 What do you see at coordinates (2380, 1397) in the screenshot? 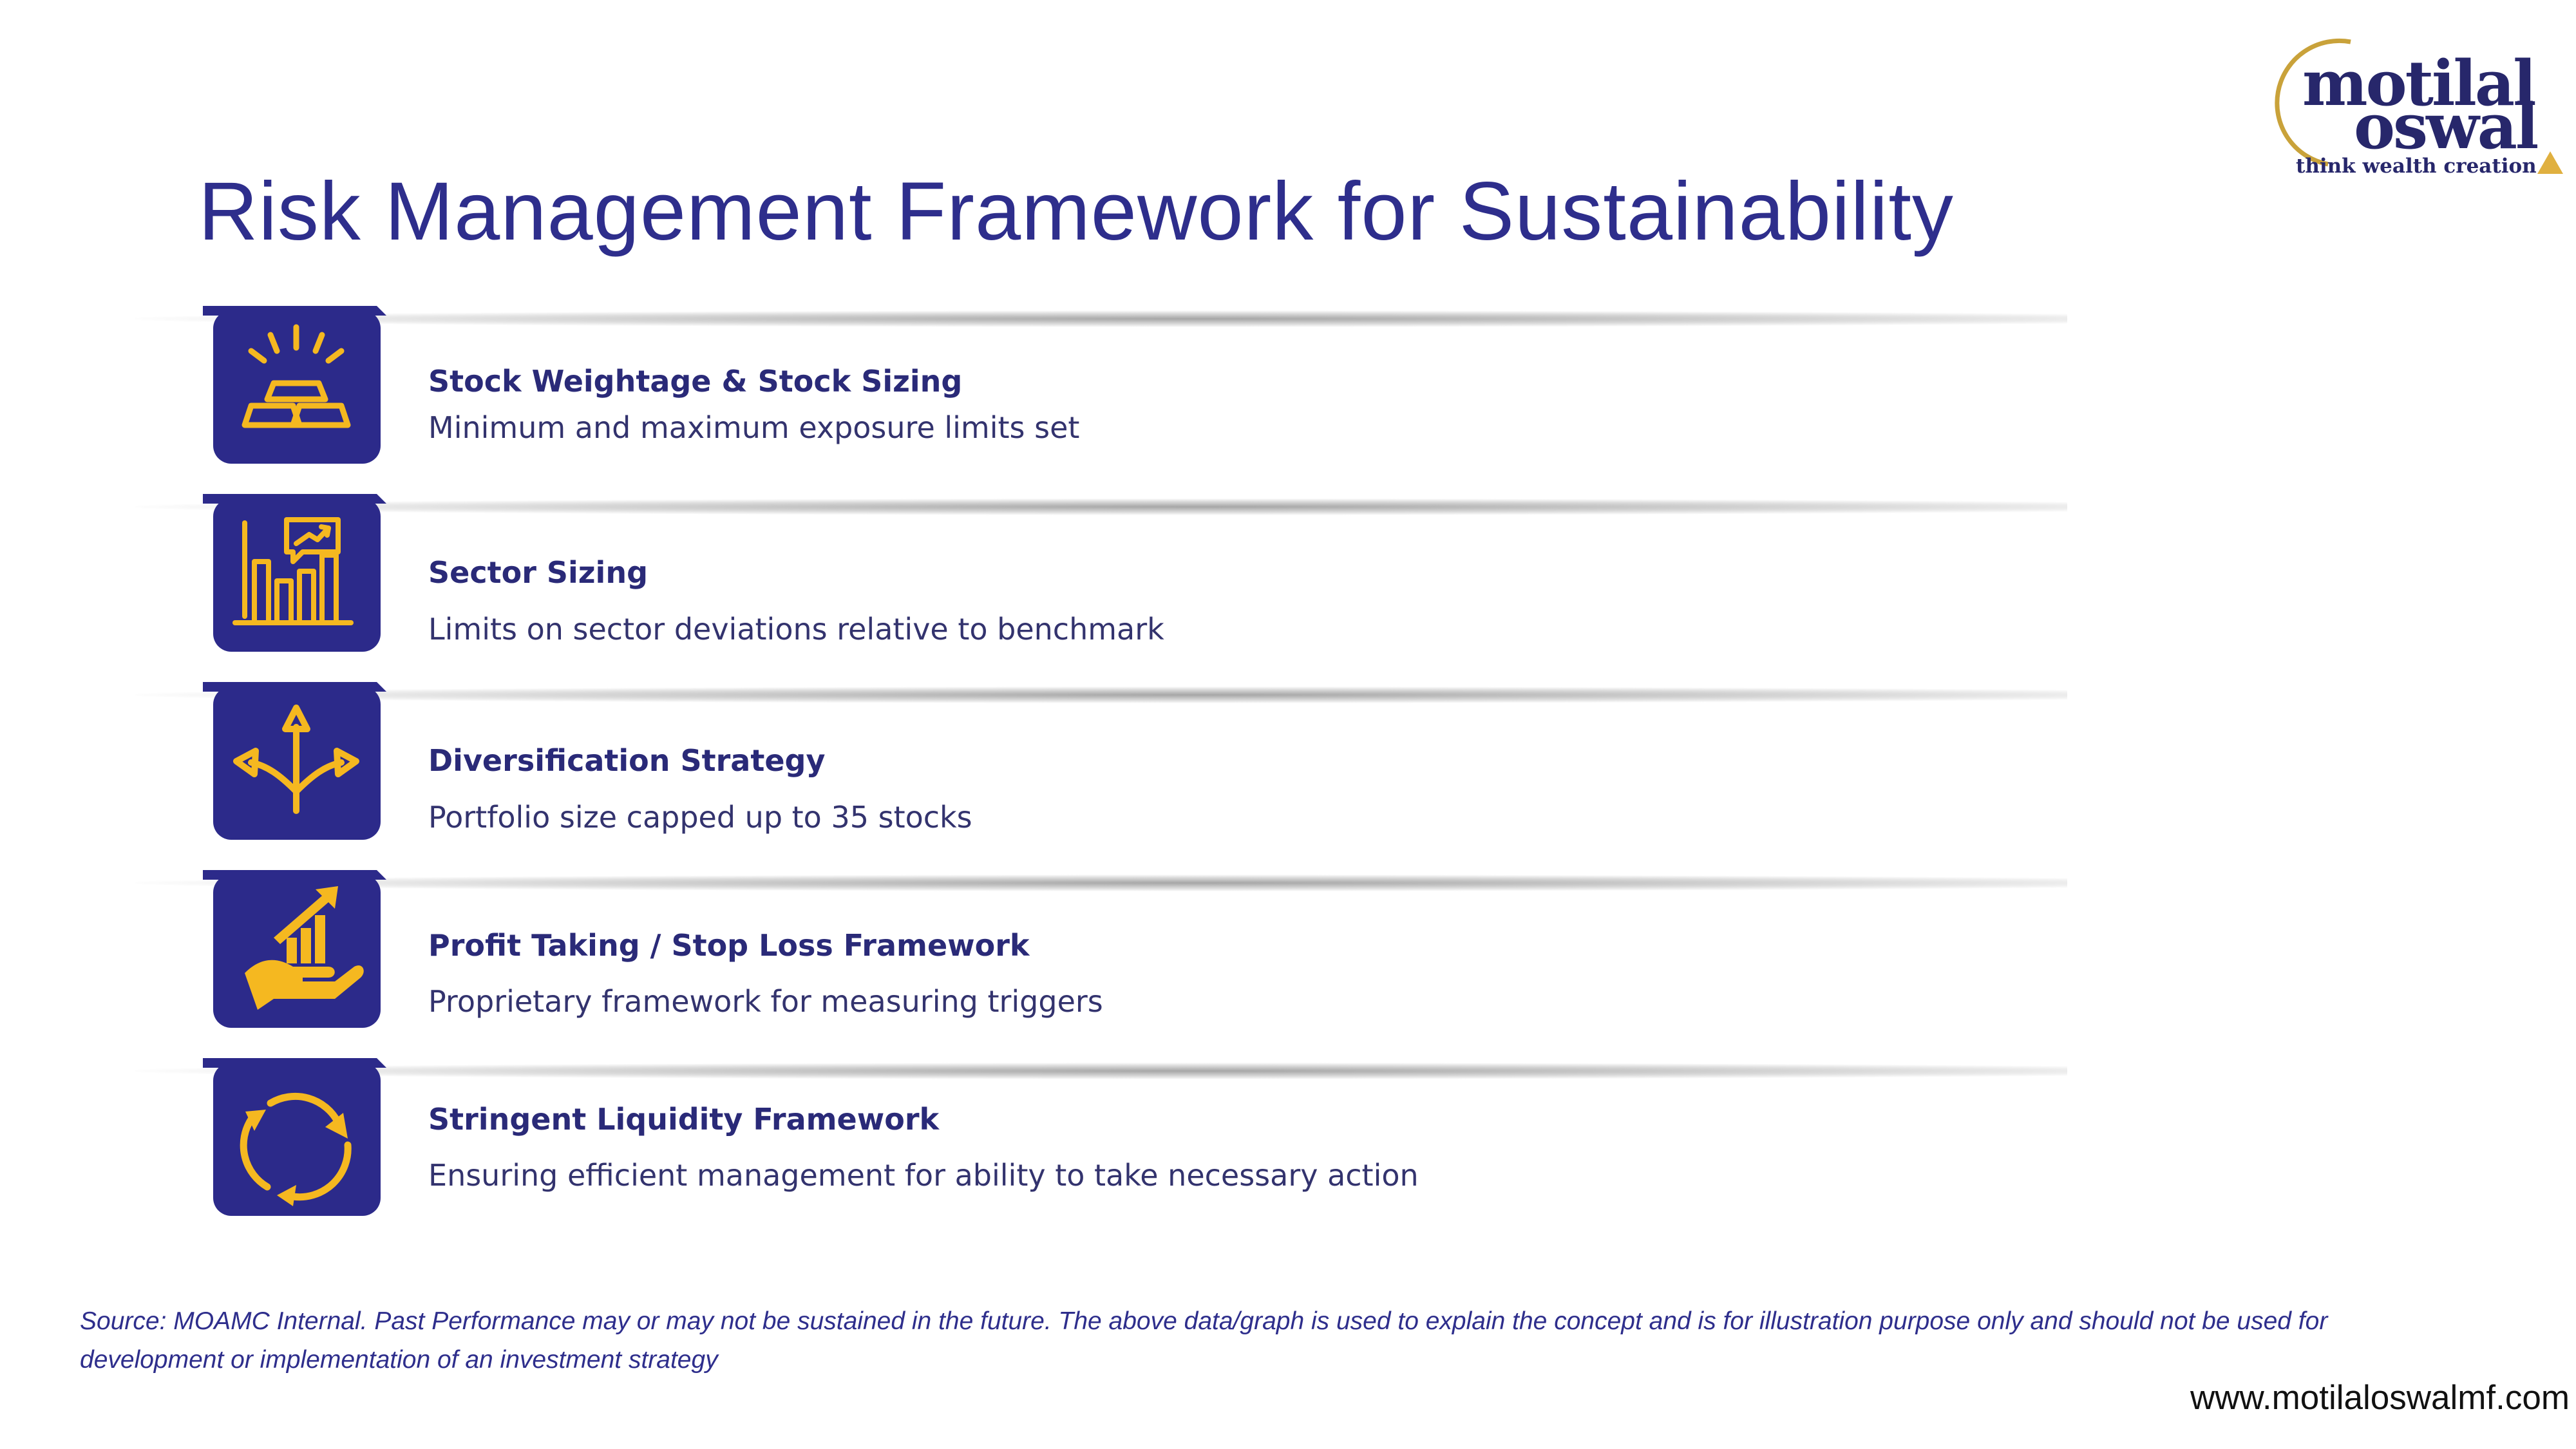
I see `website-link: www.motilaloswalmf.com` at bounding box center [2380, 1397].